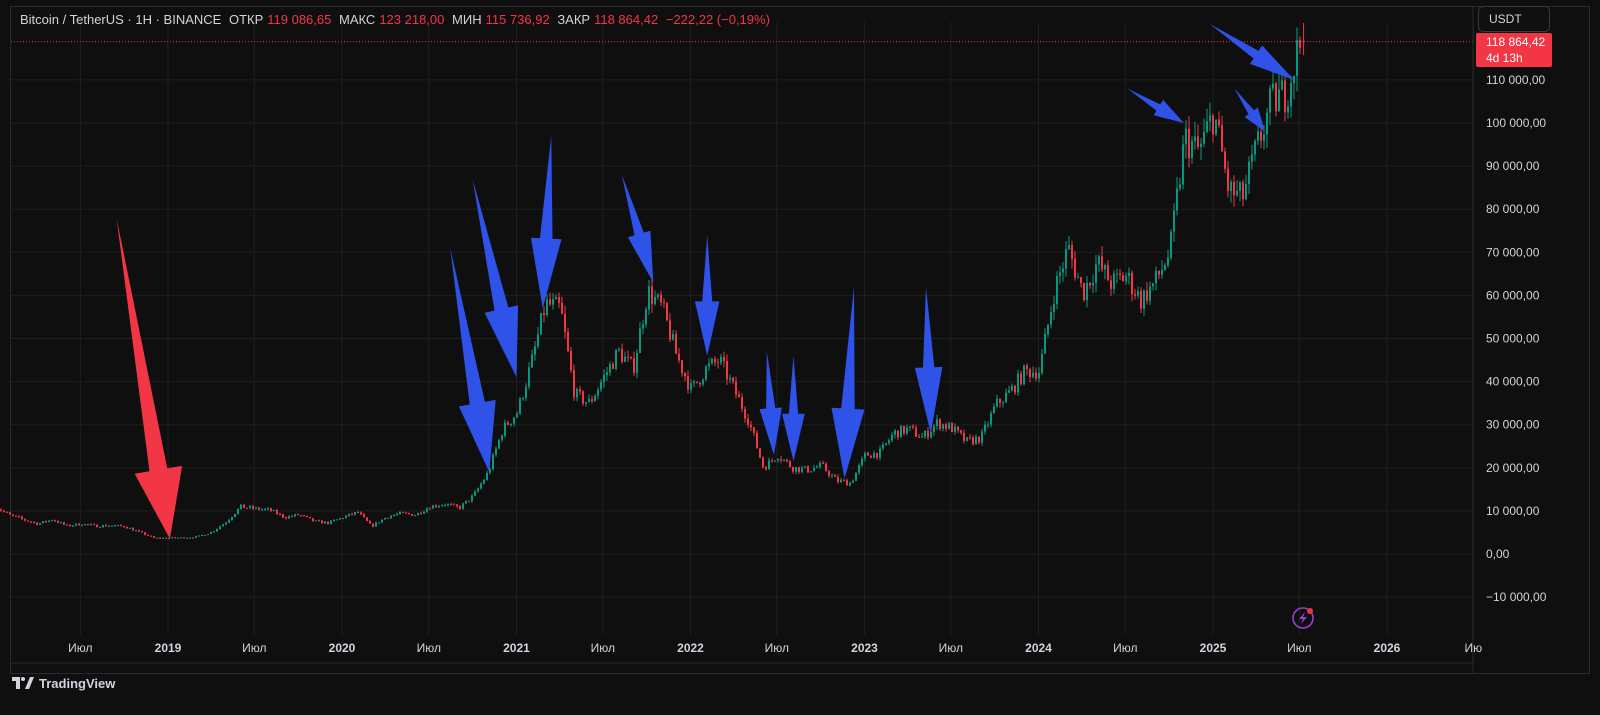 The image size is (1600, 715). I want to click on lightning-icon, so click(1303, 618).